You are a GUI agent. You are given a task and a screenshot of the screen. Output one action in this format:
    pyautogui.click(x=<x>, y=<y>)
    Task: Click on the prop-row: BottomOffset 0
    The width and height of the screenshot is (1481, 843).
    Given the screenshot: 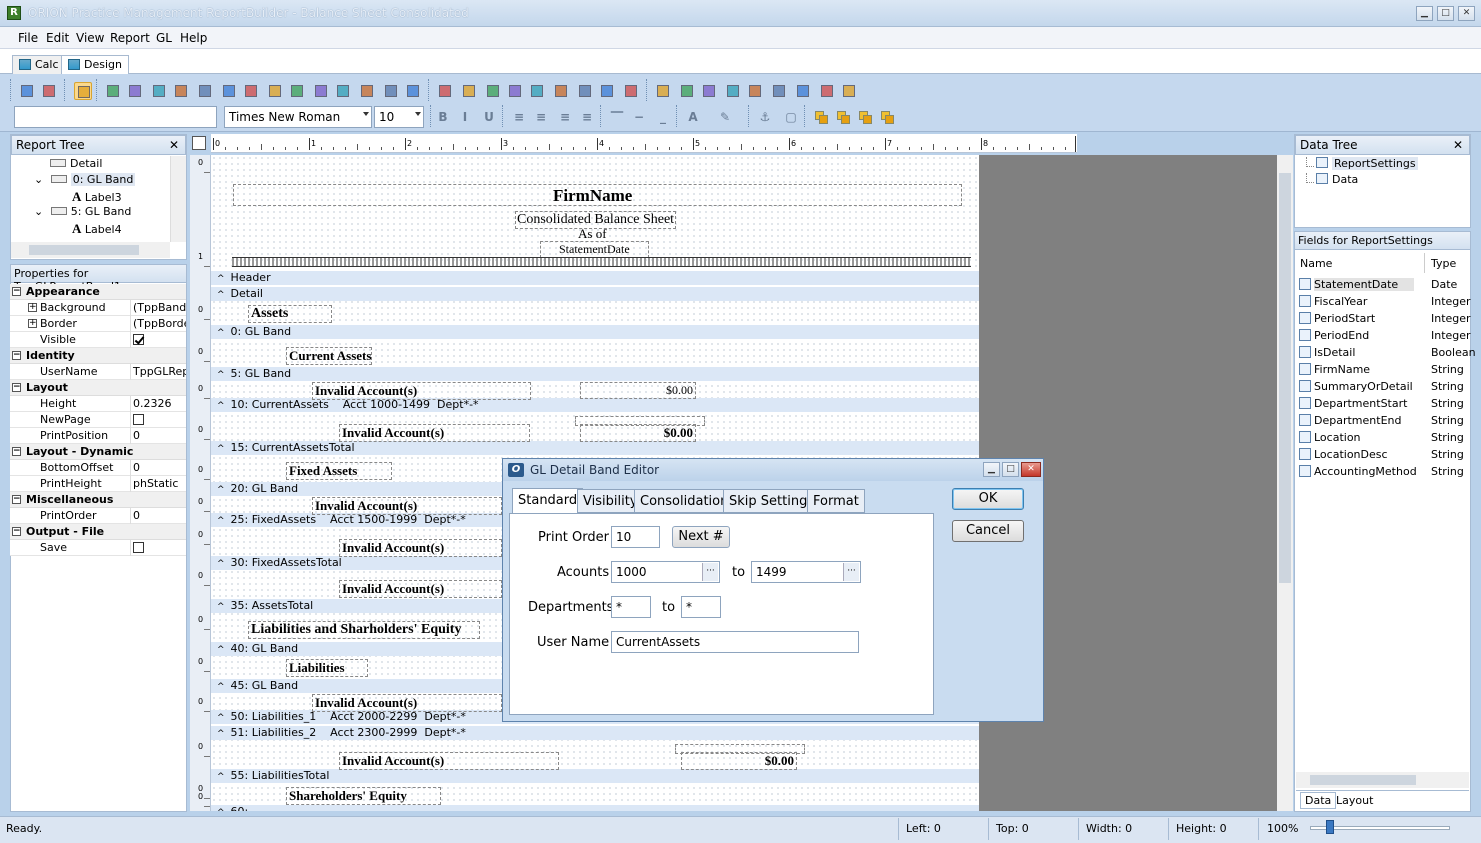 What is the action you would take?
    pyautogui.click(x=98, y=468)
    